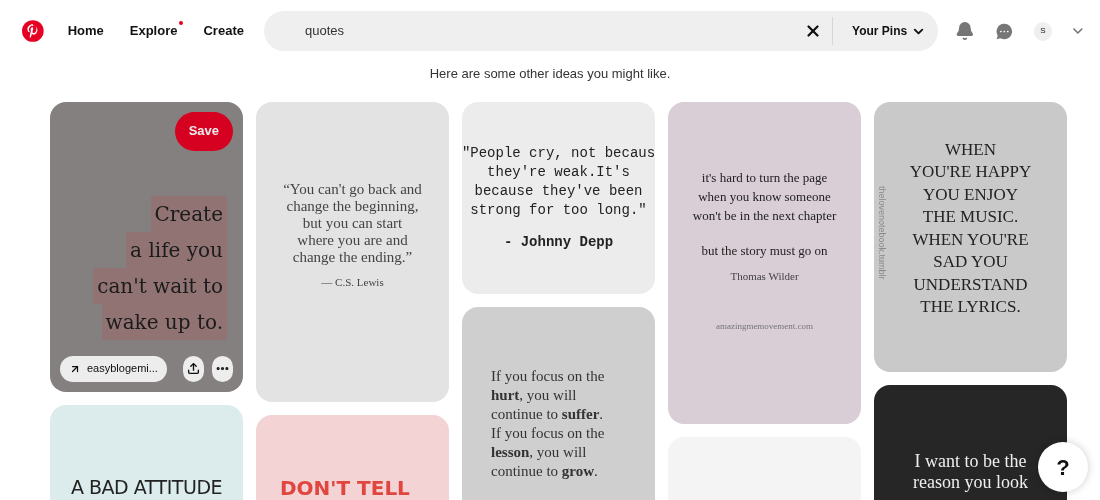 Image resolution: width=1100 pixels, height=500 pixels. I want to click on quote-line: THE MUSIC., so click(970, 217).